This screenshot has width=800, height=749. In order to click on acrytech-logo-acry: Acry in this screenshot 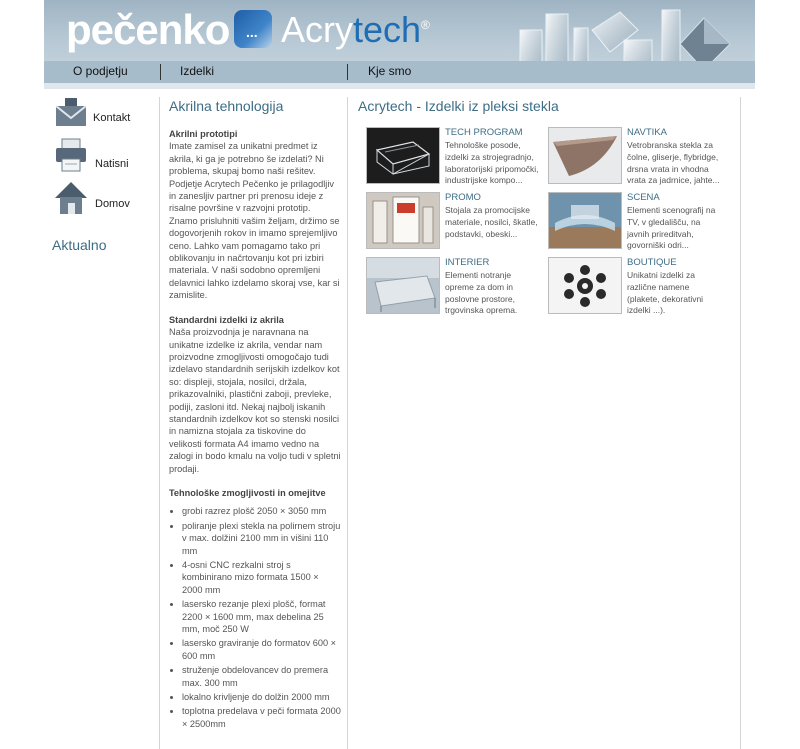, I will do `click(317, 29)`.